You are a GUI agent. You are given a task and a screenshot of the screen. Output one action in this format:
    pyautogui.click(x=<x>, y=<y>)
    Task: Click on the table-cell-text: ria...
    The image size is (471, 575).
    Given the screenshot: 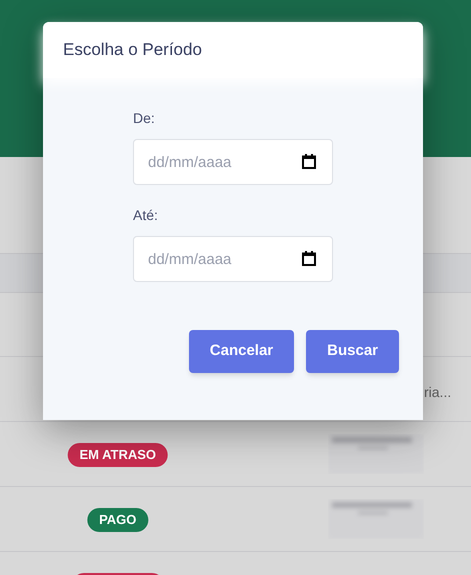 What is the action you would take?
    pyautogui.click(x=438, y=392)
    